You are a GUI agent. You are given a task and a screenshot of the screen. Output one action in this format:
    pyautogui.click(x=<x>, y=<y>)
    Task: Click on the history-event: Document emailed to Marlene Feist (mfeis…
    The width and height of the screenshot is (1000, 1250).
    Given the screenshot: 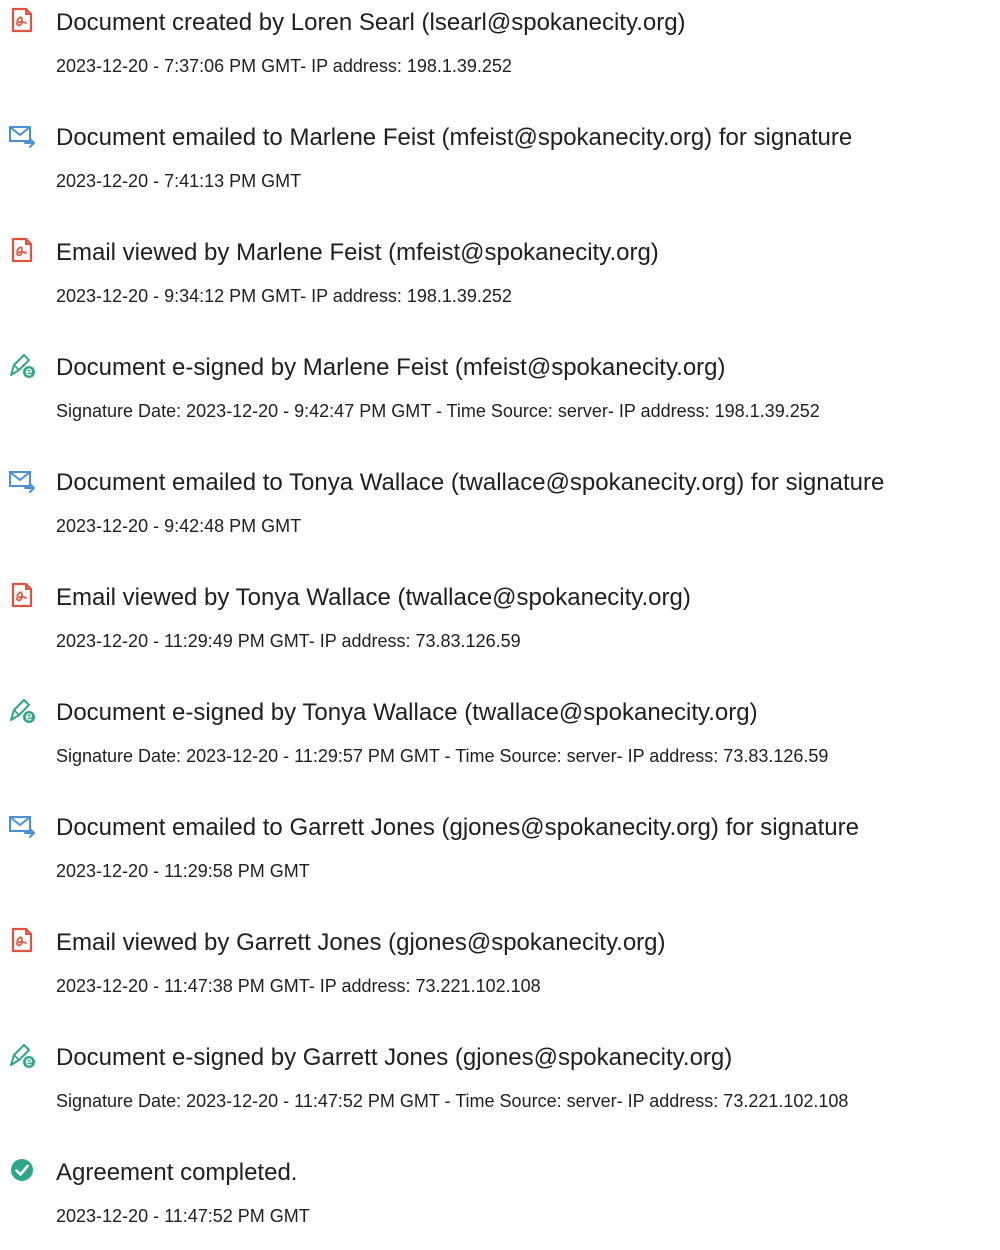 What is the action you would take?
    pyautogui.click(x=500, y=165)
    